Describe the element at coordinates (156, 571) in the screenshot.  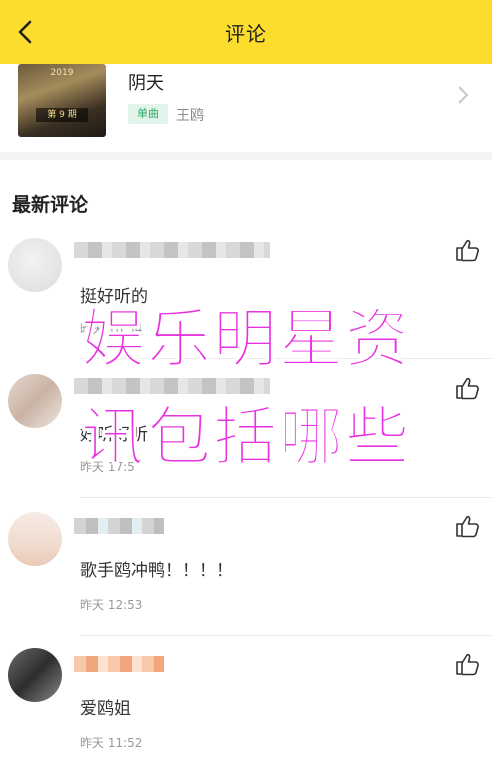
I see `comment-text: 歌手鸥冲鸭！！！！` at that location.